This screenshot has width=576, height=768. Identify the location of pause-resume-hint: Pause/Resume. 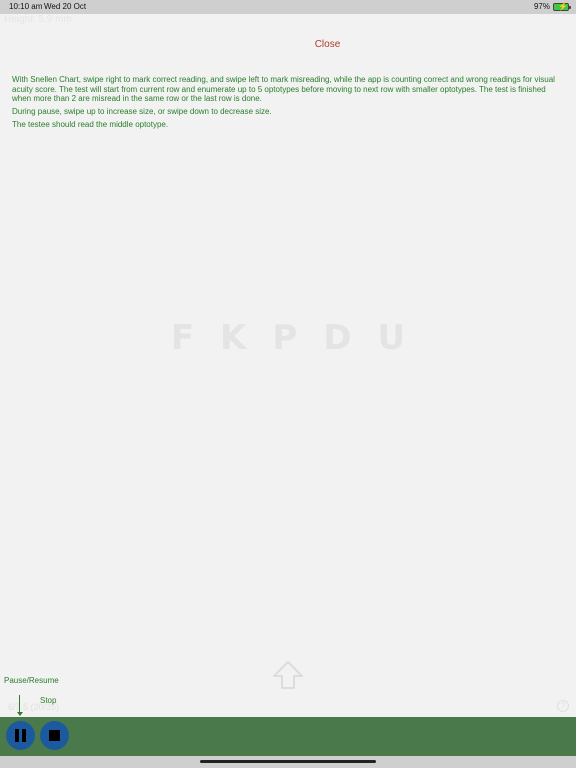
(31, 680).